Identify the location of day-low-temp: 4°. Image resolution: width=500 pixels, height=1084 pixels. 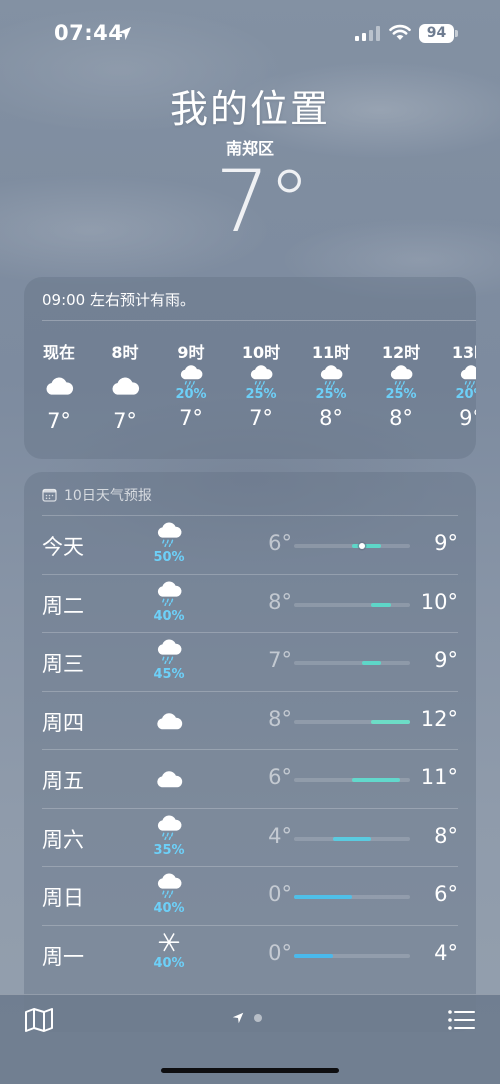
(280, 835).